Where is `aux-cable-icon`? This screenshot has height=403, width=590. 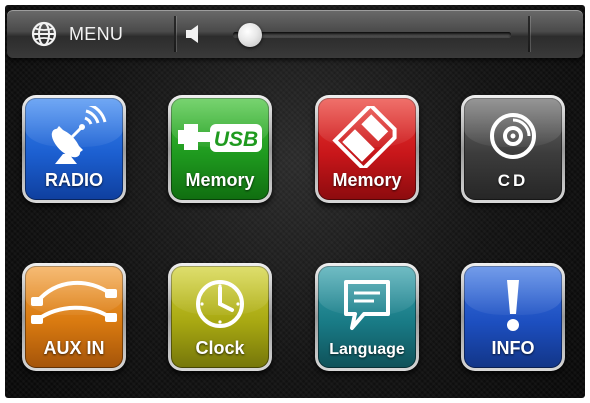
aux-cable-icon is located at coordinates (74, 305).